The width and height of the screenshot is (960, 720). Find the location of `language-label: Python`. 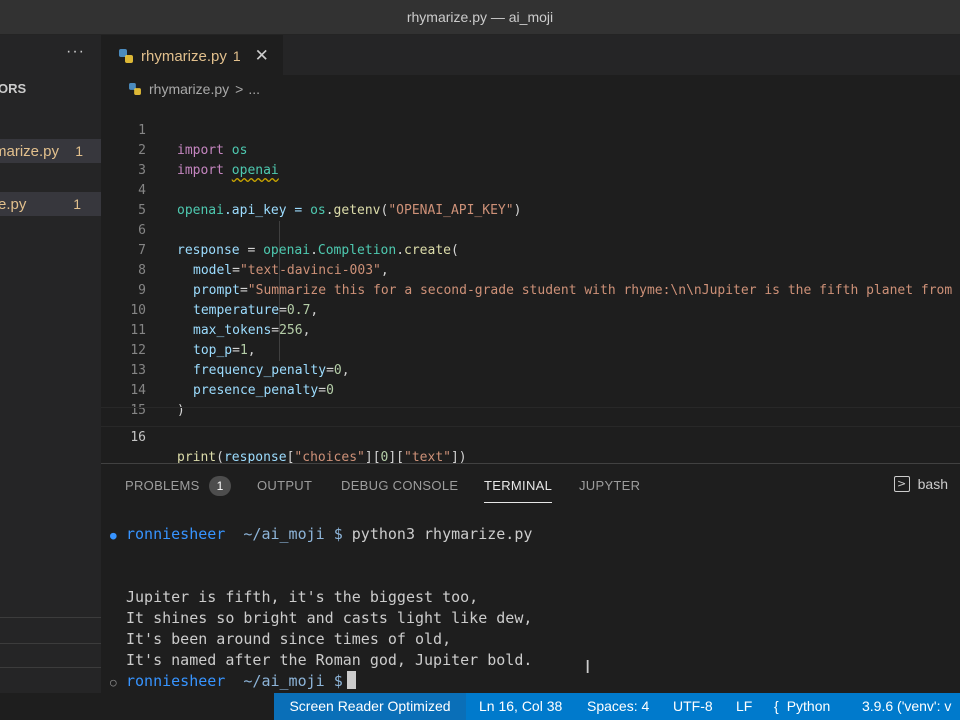

language-label: Python is located at coordinates (808, 706).